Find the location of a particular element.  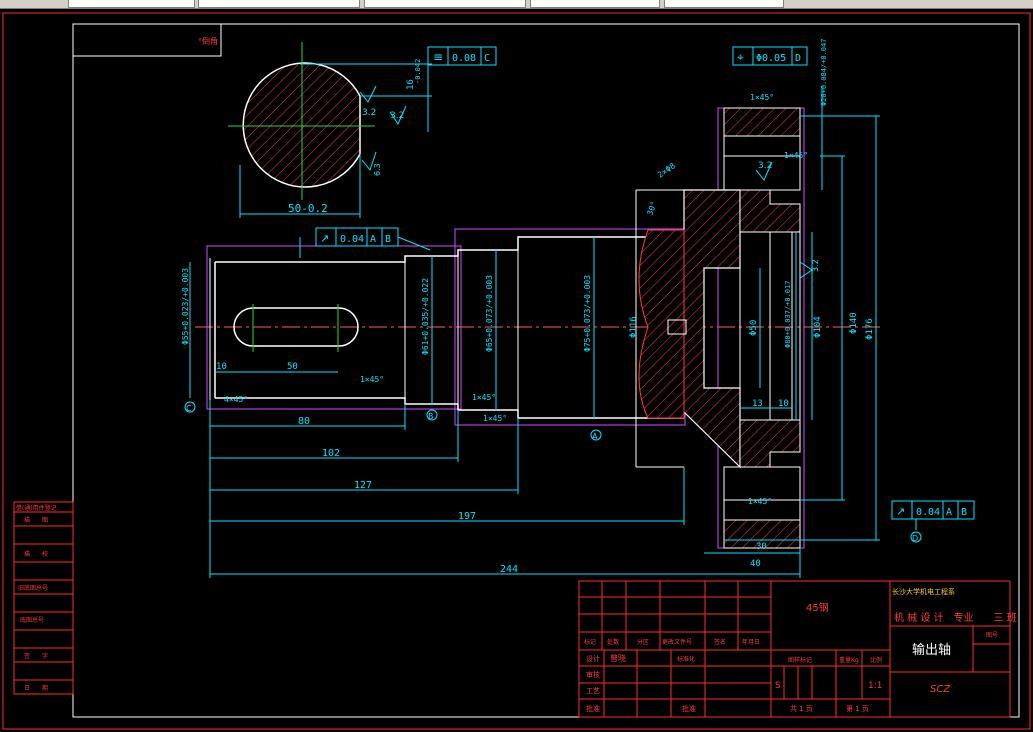

title-header-cell: 签名 is located at coordinates (720, 642).